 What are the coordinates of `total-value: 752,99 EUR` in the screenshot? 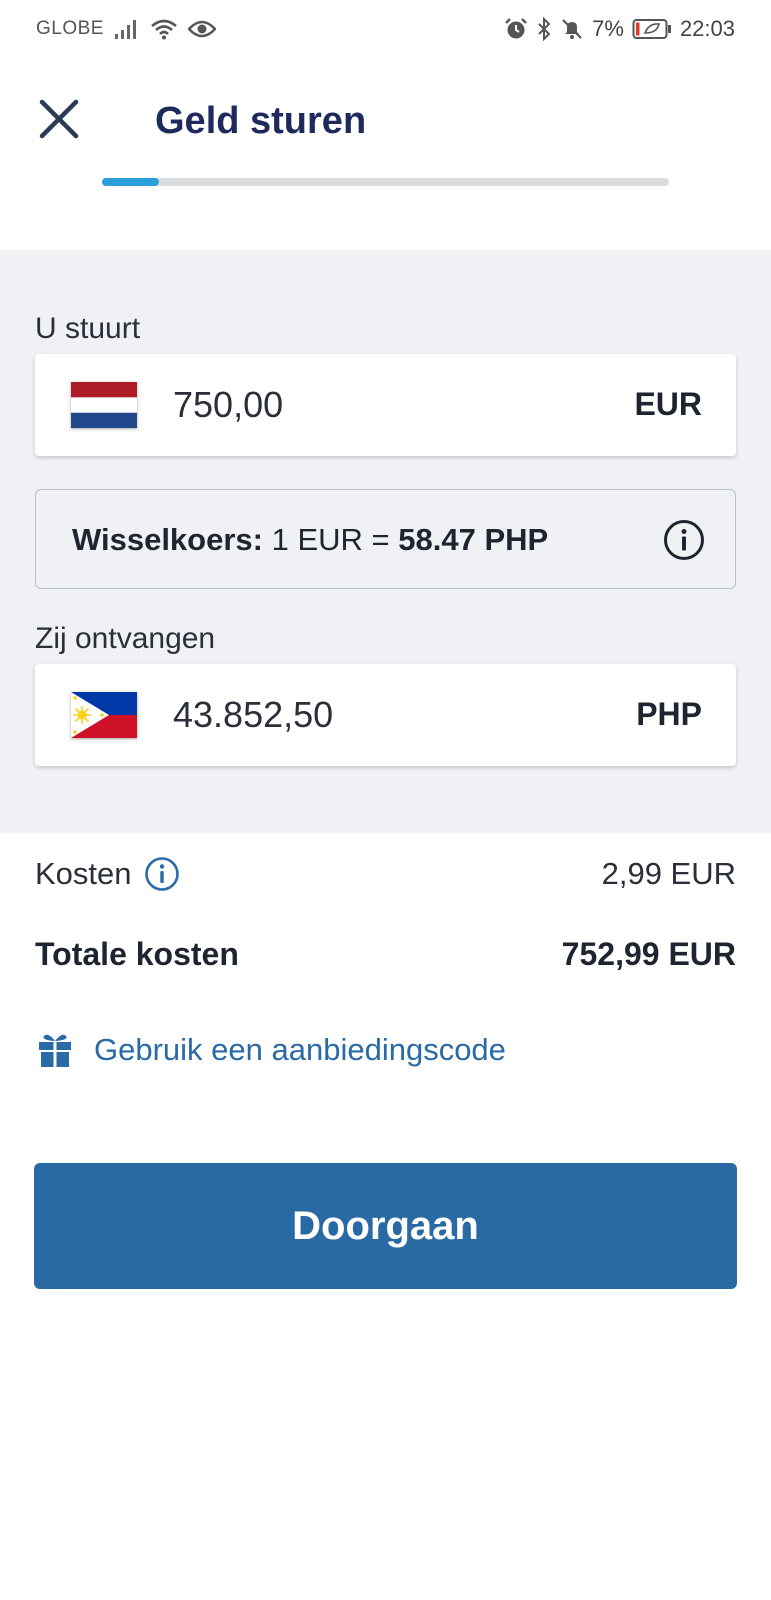 It's located at (648, 954).